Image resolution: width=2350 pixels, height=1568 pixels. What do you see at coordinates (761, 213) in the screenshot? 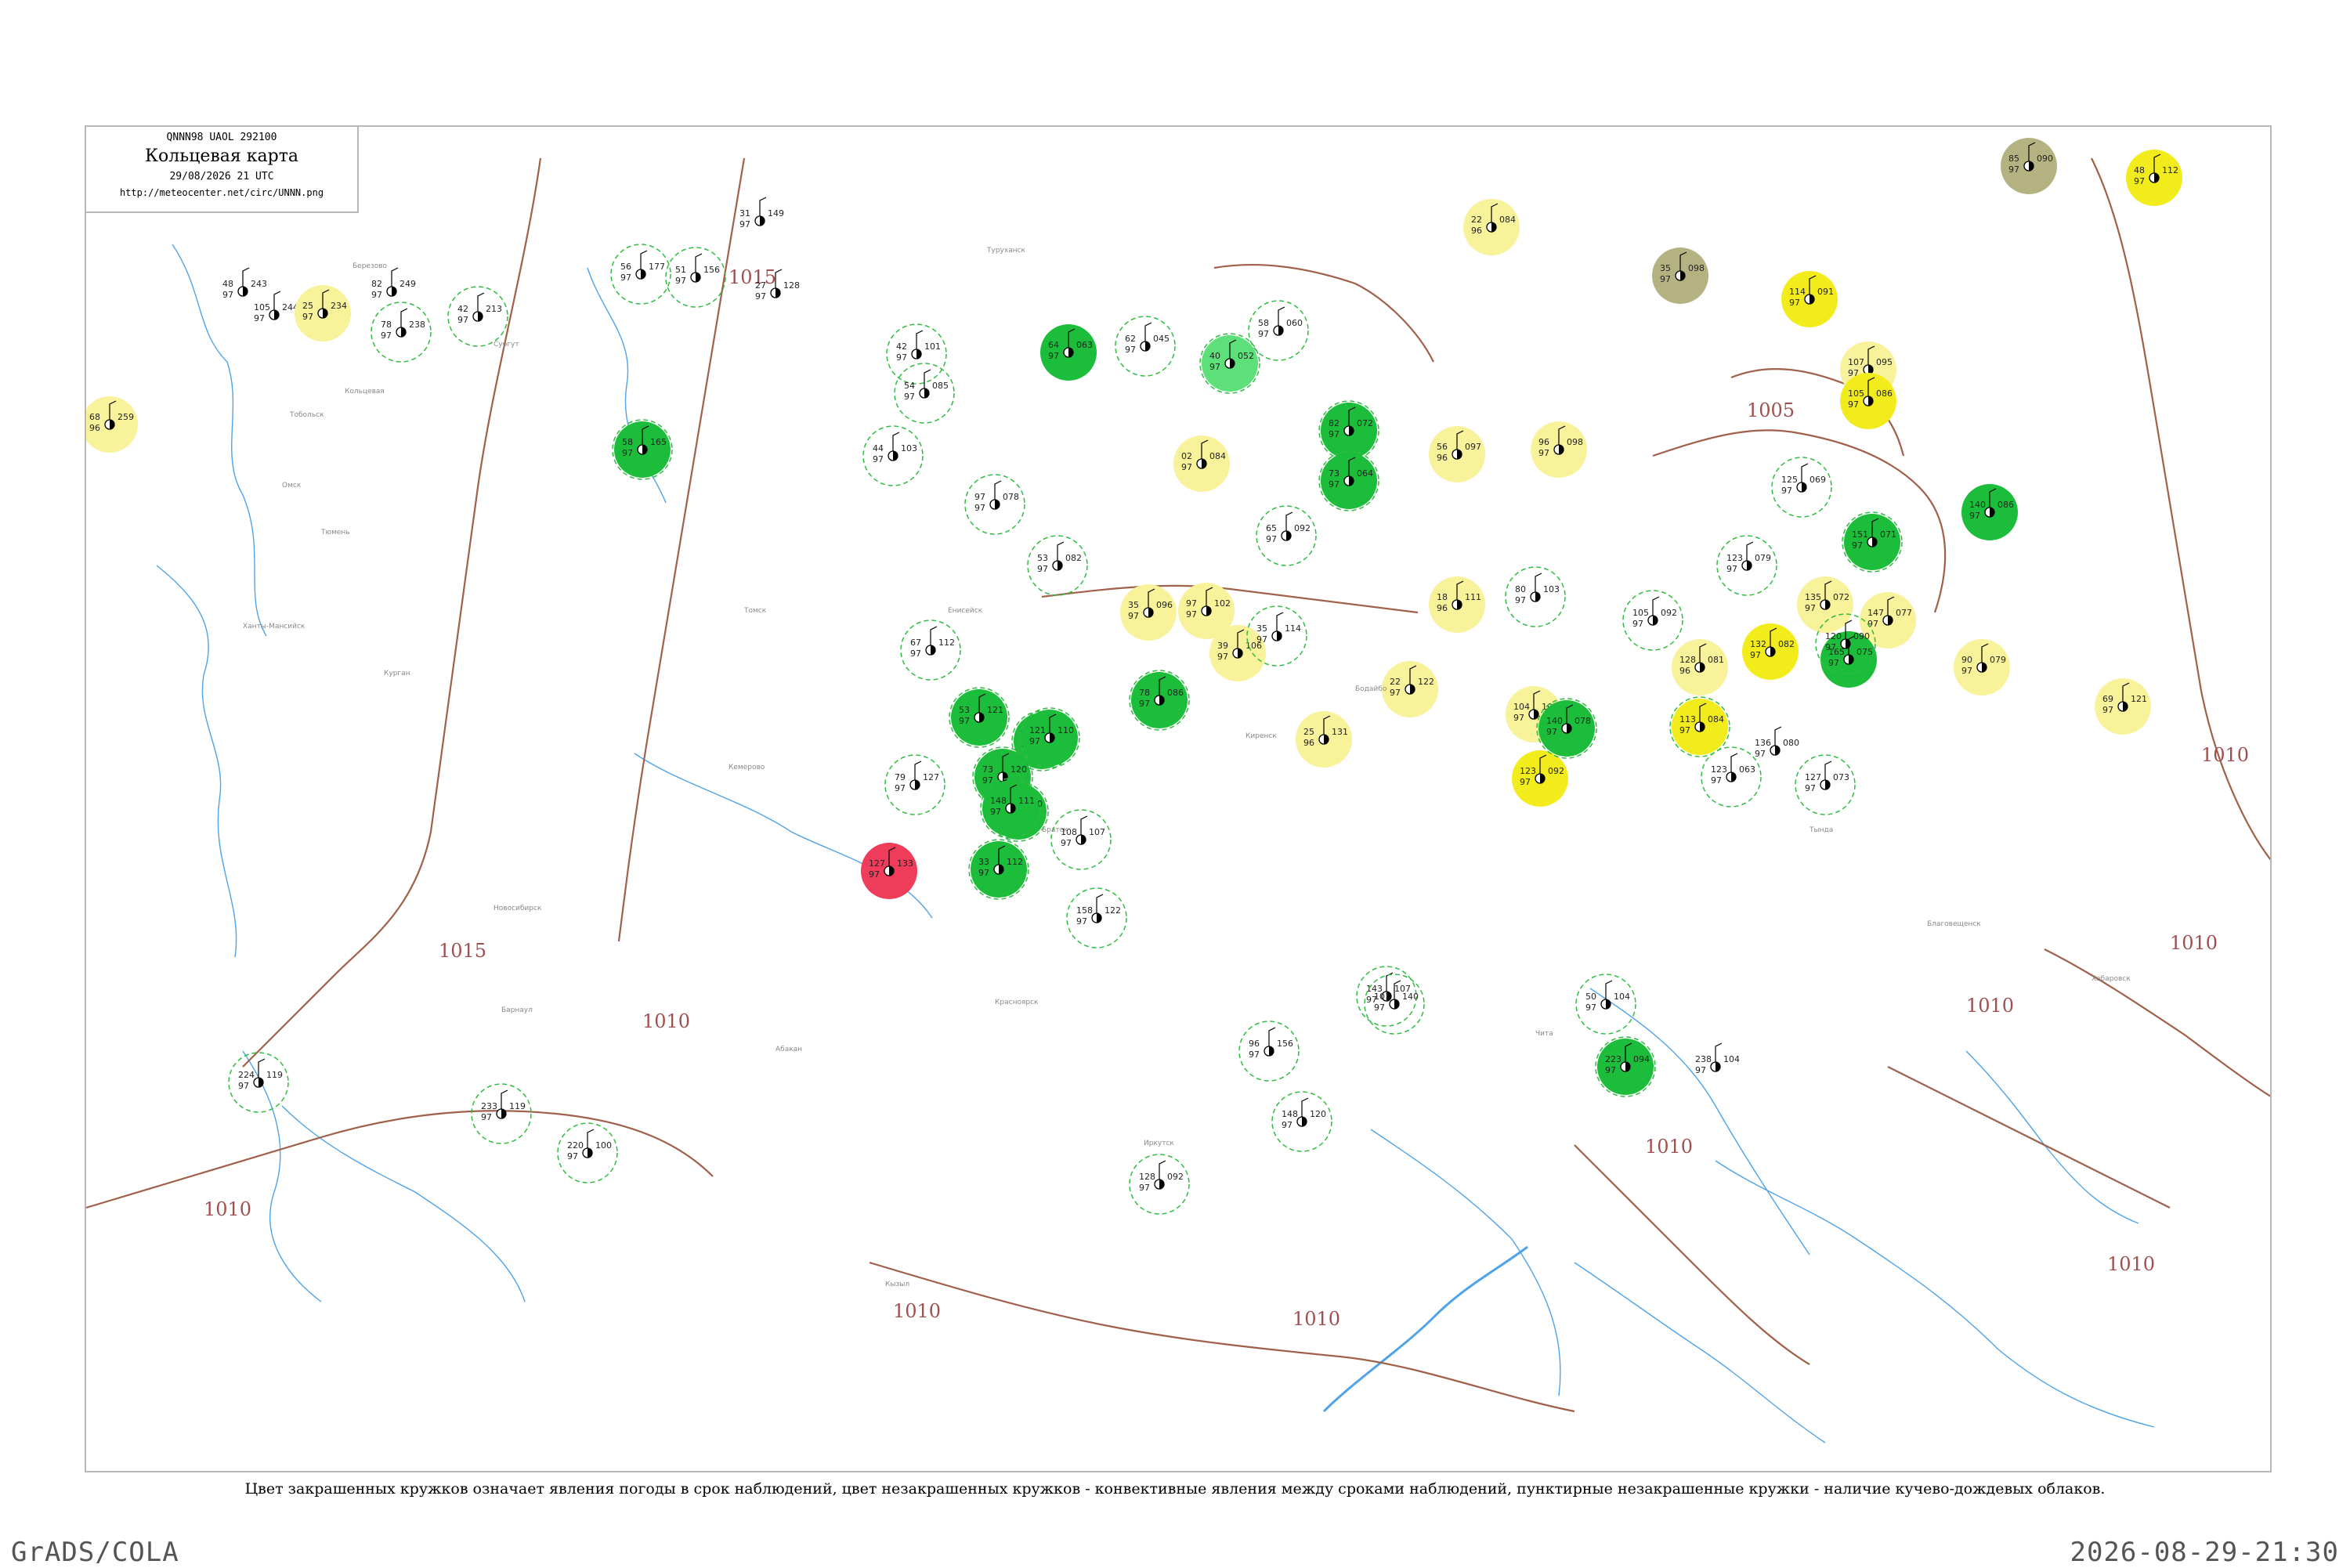
I see `station-plot: 3197 149` at bounding box center [761, 213].